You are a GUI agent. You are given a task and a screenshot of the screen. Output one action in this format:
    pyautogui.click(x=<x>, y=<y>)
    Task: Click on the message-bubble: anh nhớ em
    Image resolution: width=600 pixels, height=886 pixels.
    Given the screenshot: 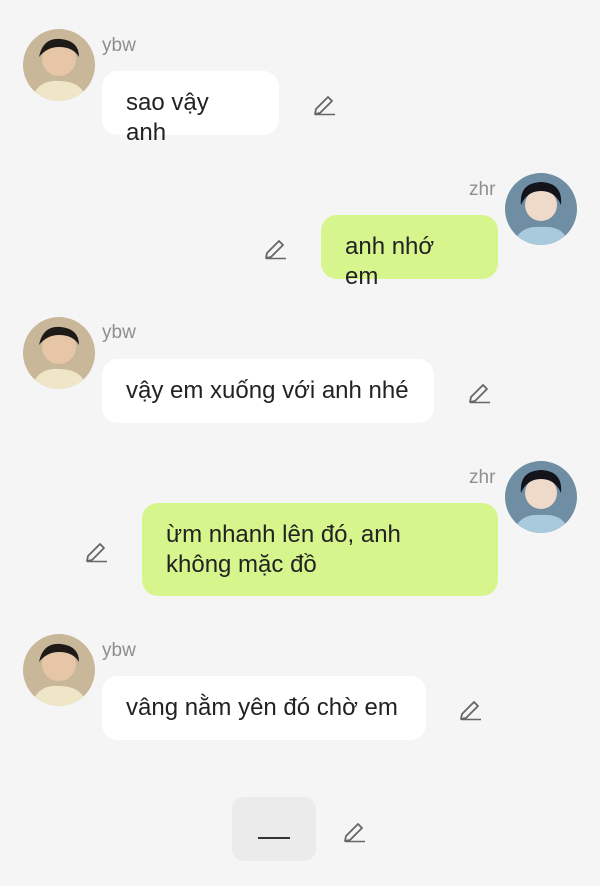 What is the action you would take?
    pyautogui.click(x=409, y=252)
    